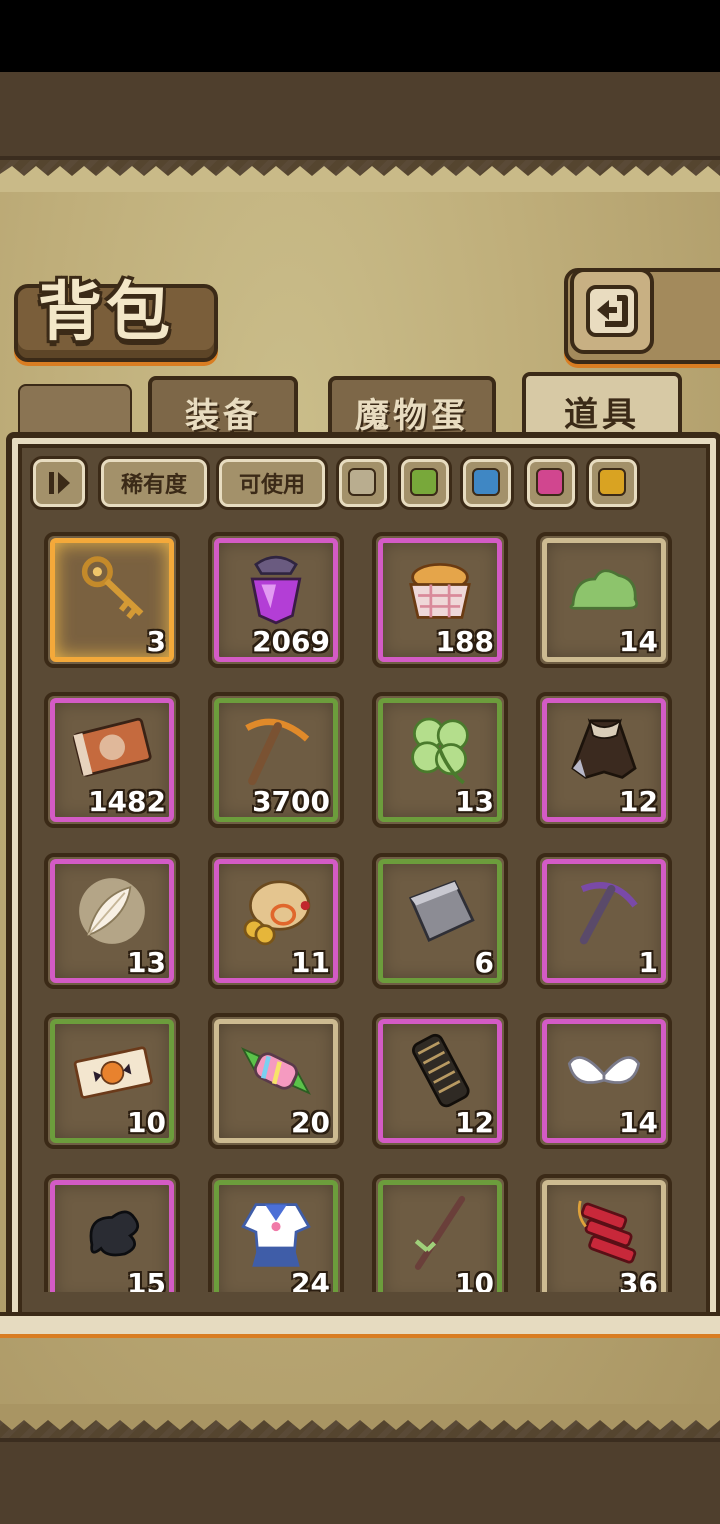  What do you see at coordinates (608, 913) in the screenshot?
I see `purple-pickaxe-icon` at bounding box center [608, 913].